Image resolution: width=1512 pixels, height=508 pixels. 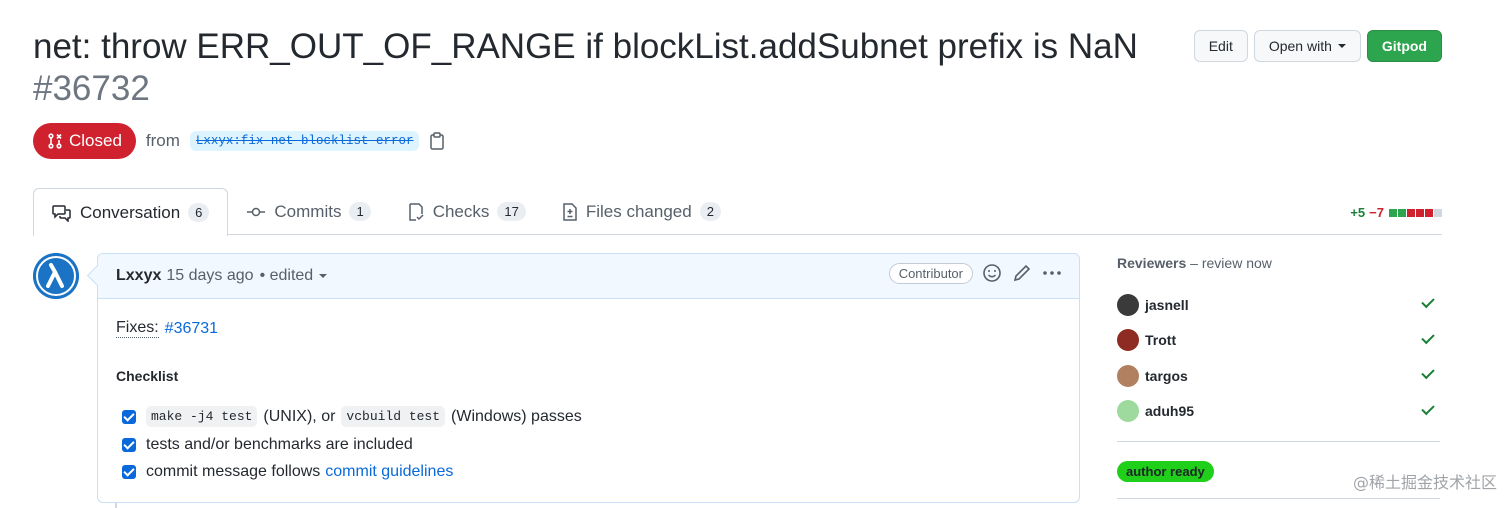 I want to click on kebab-horizontal-icon, so click(x=1052, y=273).